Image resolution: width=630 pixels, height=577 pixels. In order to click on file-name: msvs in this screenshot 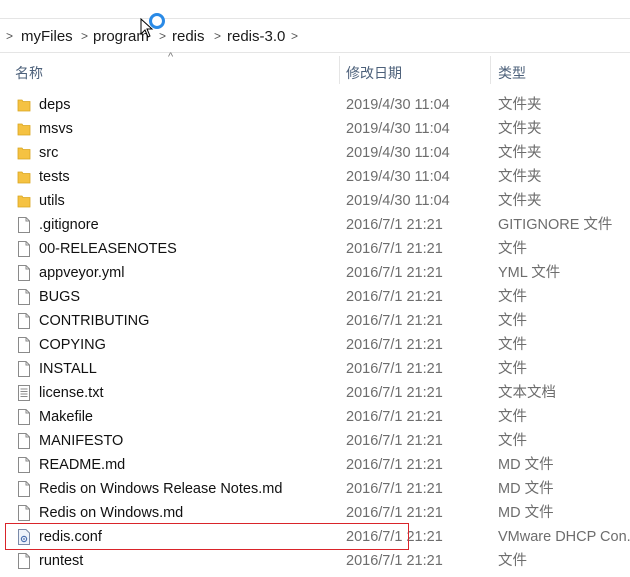, I will do `click(56, 129)`.